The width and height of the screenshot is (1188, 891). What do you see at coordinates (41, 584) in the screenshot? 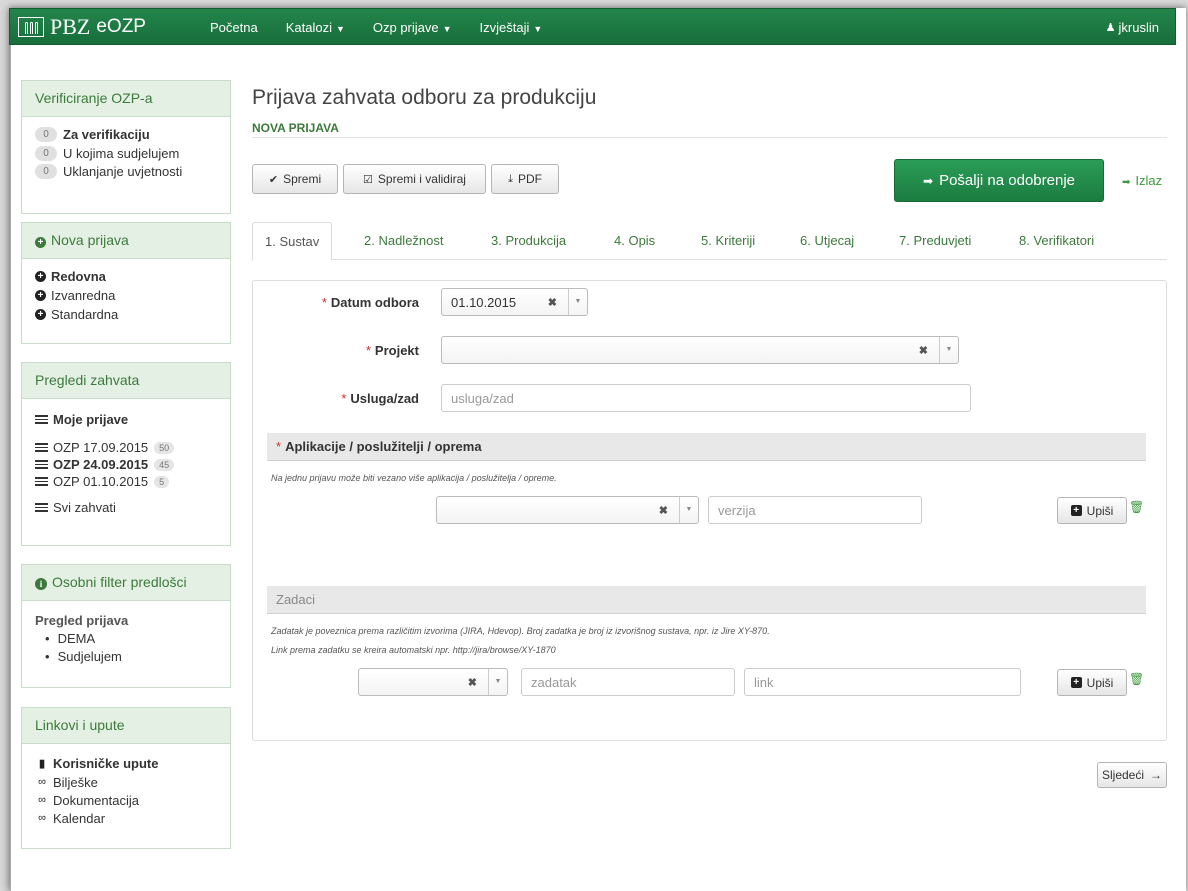
I see `info-circle-icon: i` at bounding box center [41, 584].